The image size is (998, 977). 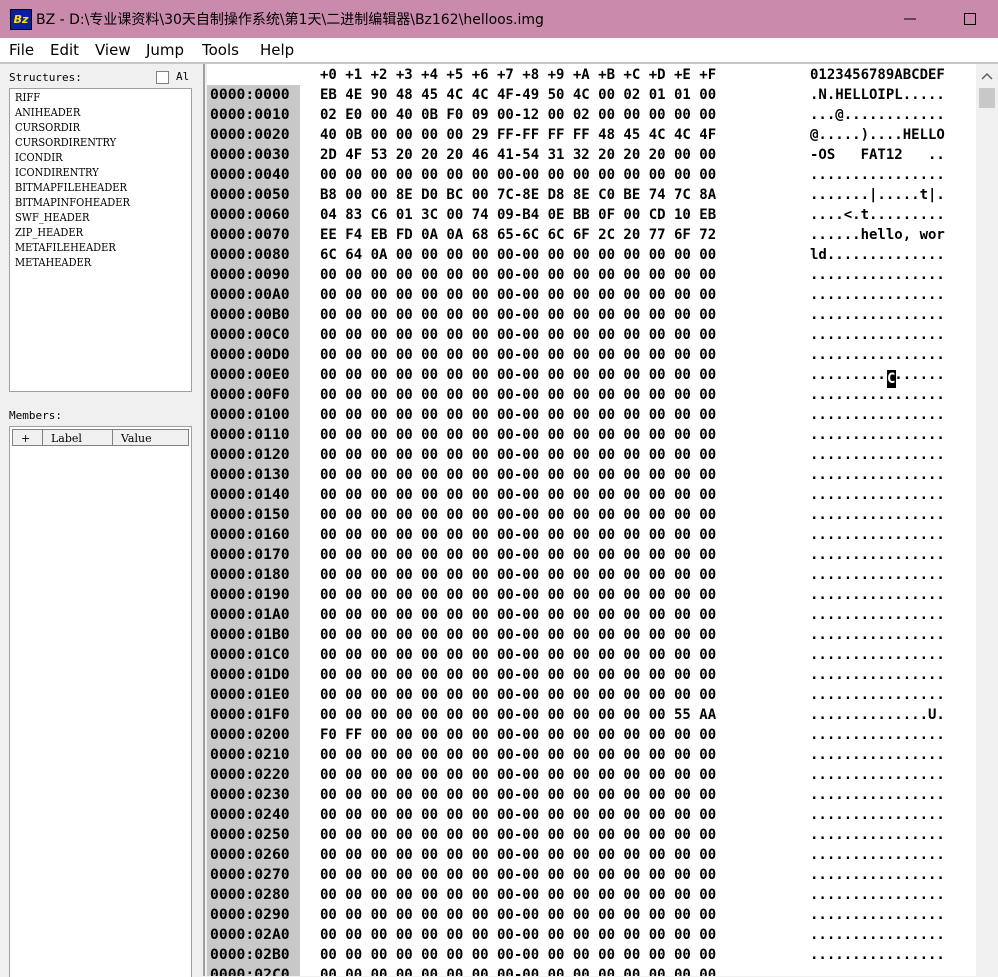 What do you see at coordinates (52, 217) in the screenshot?
I see `structure-item-swf-header: SWF_HEADER` at bounding box center [52, 217].